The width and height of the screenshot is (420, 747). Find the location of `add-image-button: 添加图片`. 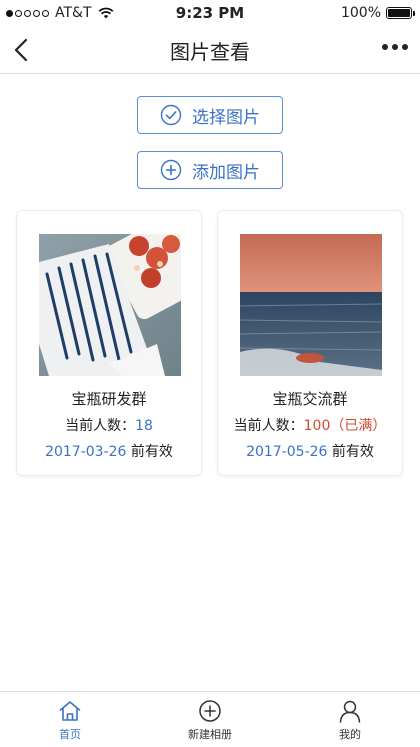

add-image-button: 添加图片 is located at coordinates (210, 170).